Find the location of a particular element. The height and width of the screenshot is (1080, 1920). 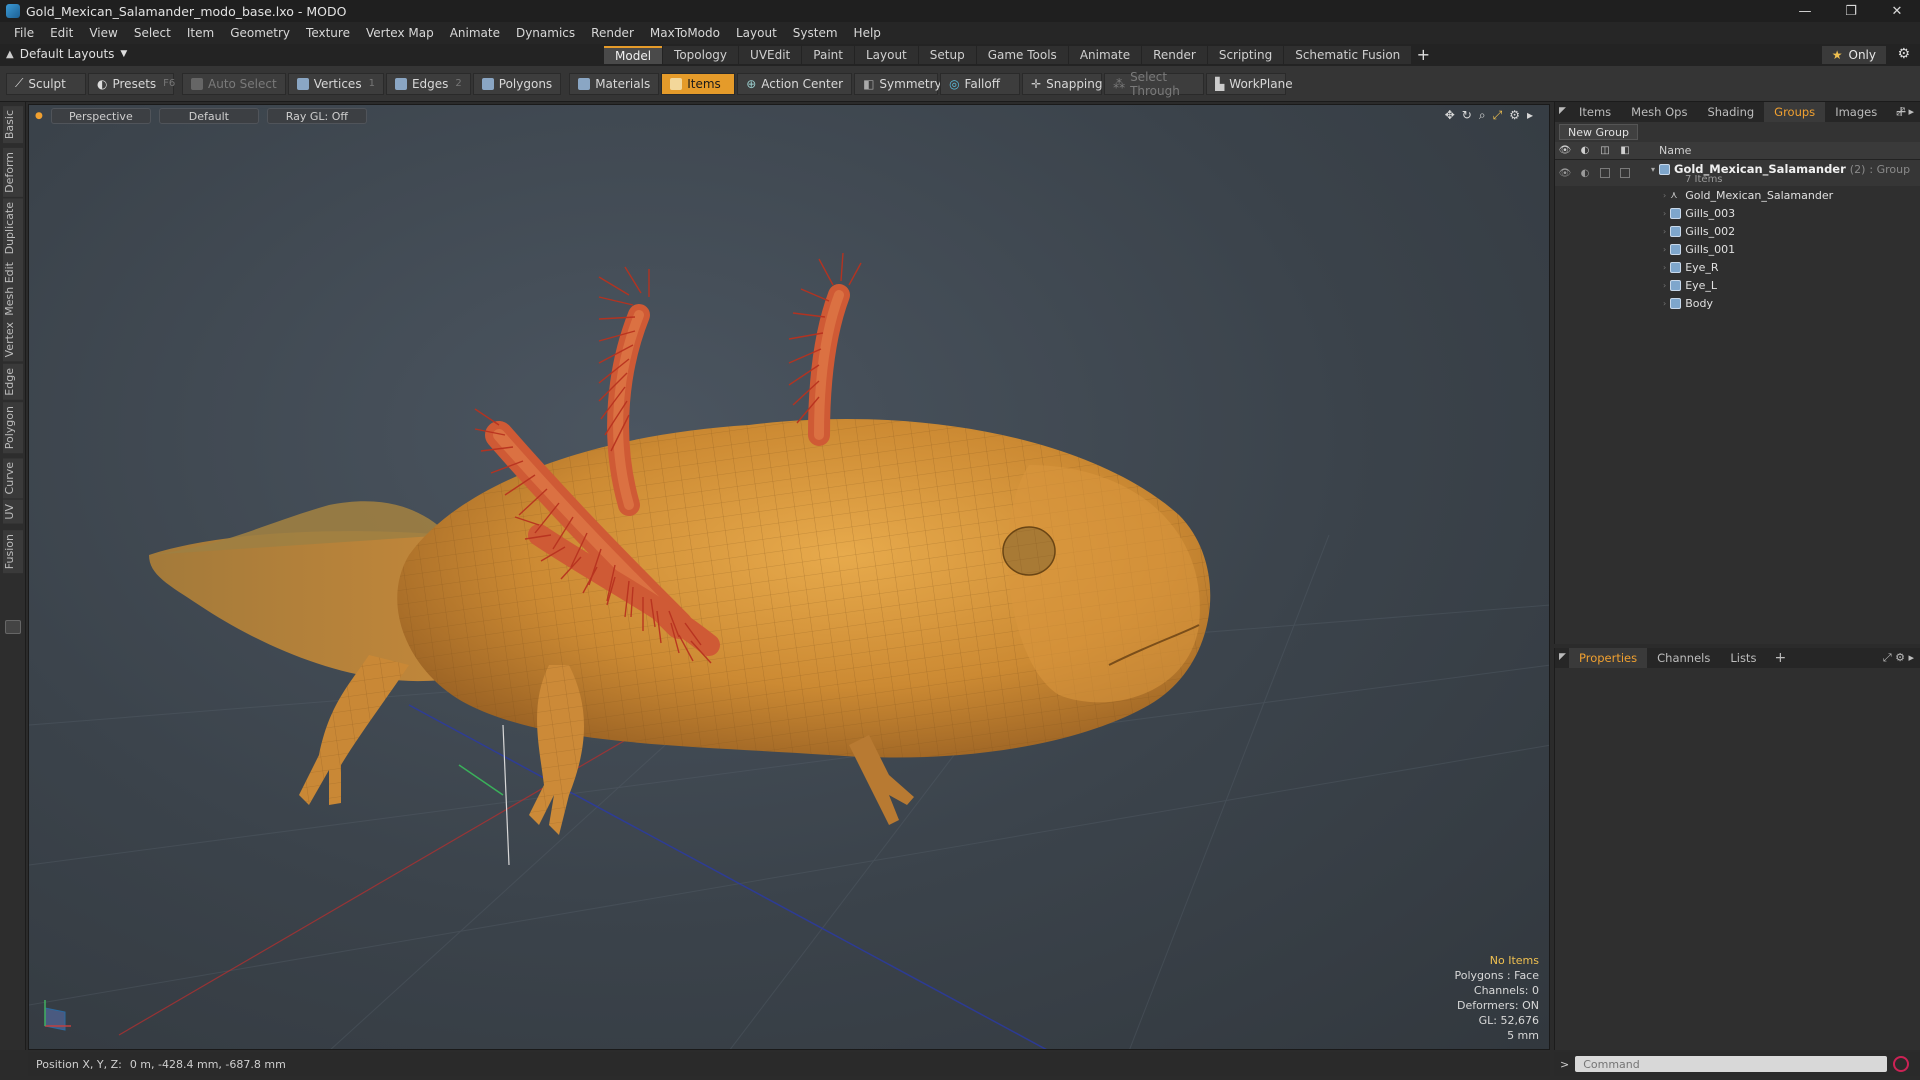

restore-icon: ❐ is located at coordinates (1851, 11).